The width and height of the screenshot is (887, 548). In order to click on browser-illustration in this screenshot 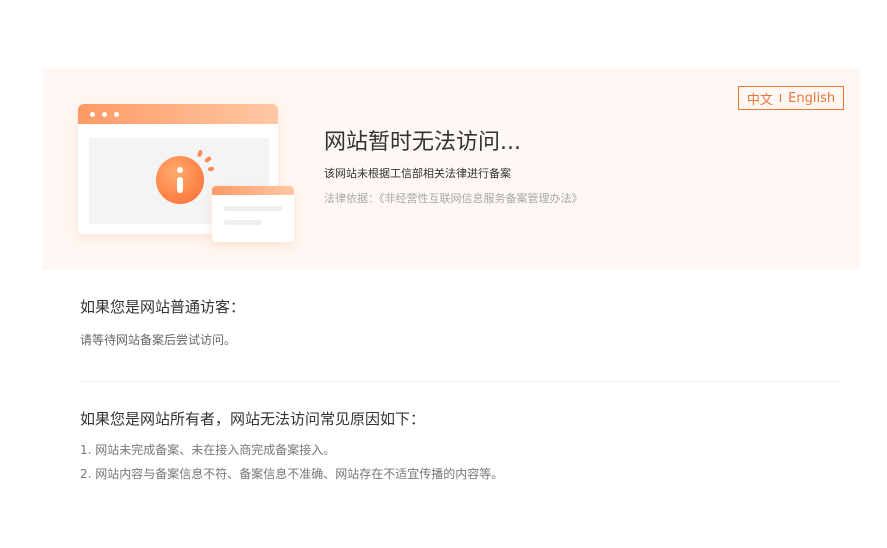, I will do `click(186, 174)`.